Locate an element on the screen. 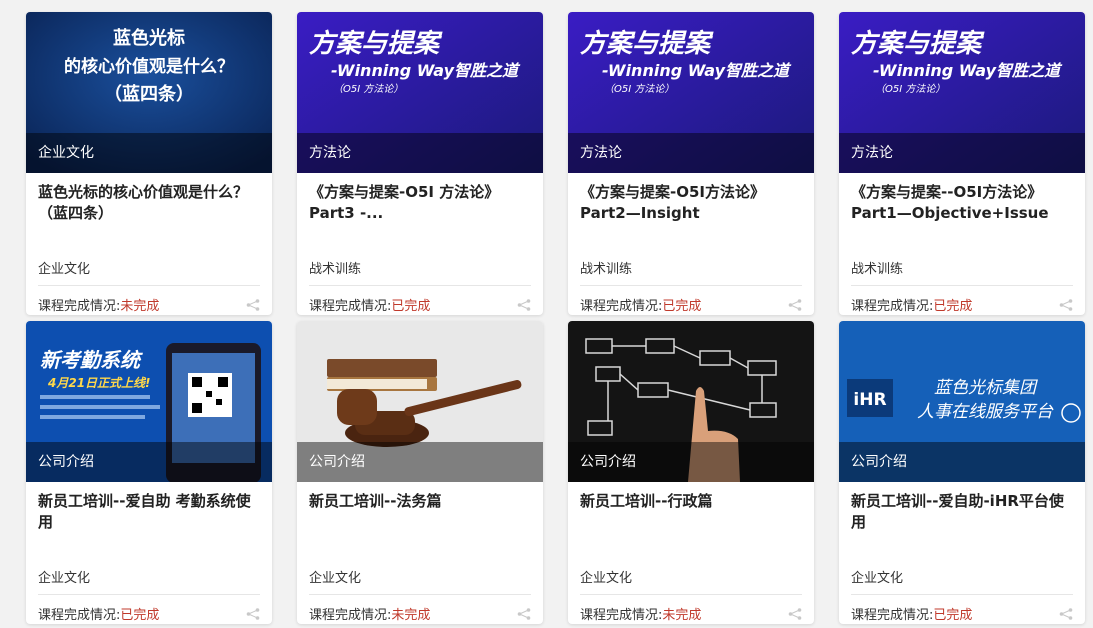 The image size is (1093, 628). course-card: 公司介绍 新员工培训--行政篇 企业文化 课程完成情况:未完成 is located at coordinates (691, 472).